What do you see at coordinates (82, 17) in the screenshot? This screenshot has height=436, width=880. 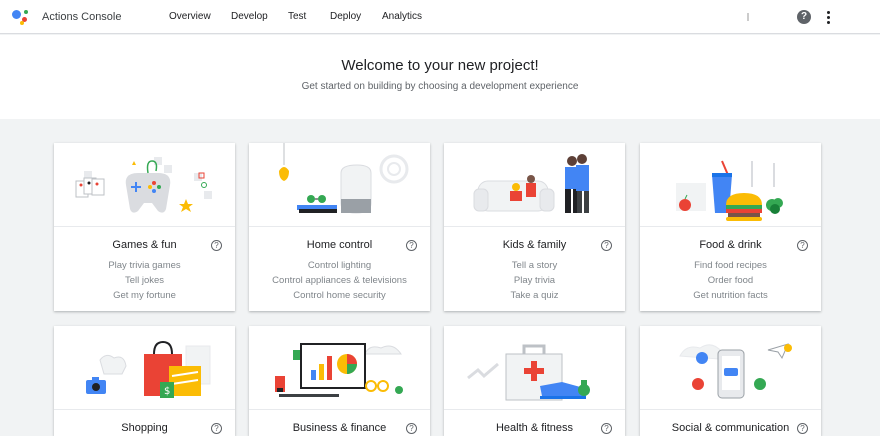 I see `app-title: Actions Console` at bounding box center [82, 17].